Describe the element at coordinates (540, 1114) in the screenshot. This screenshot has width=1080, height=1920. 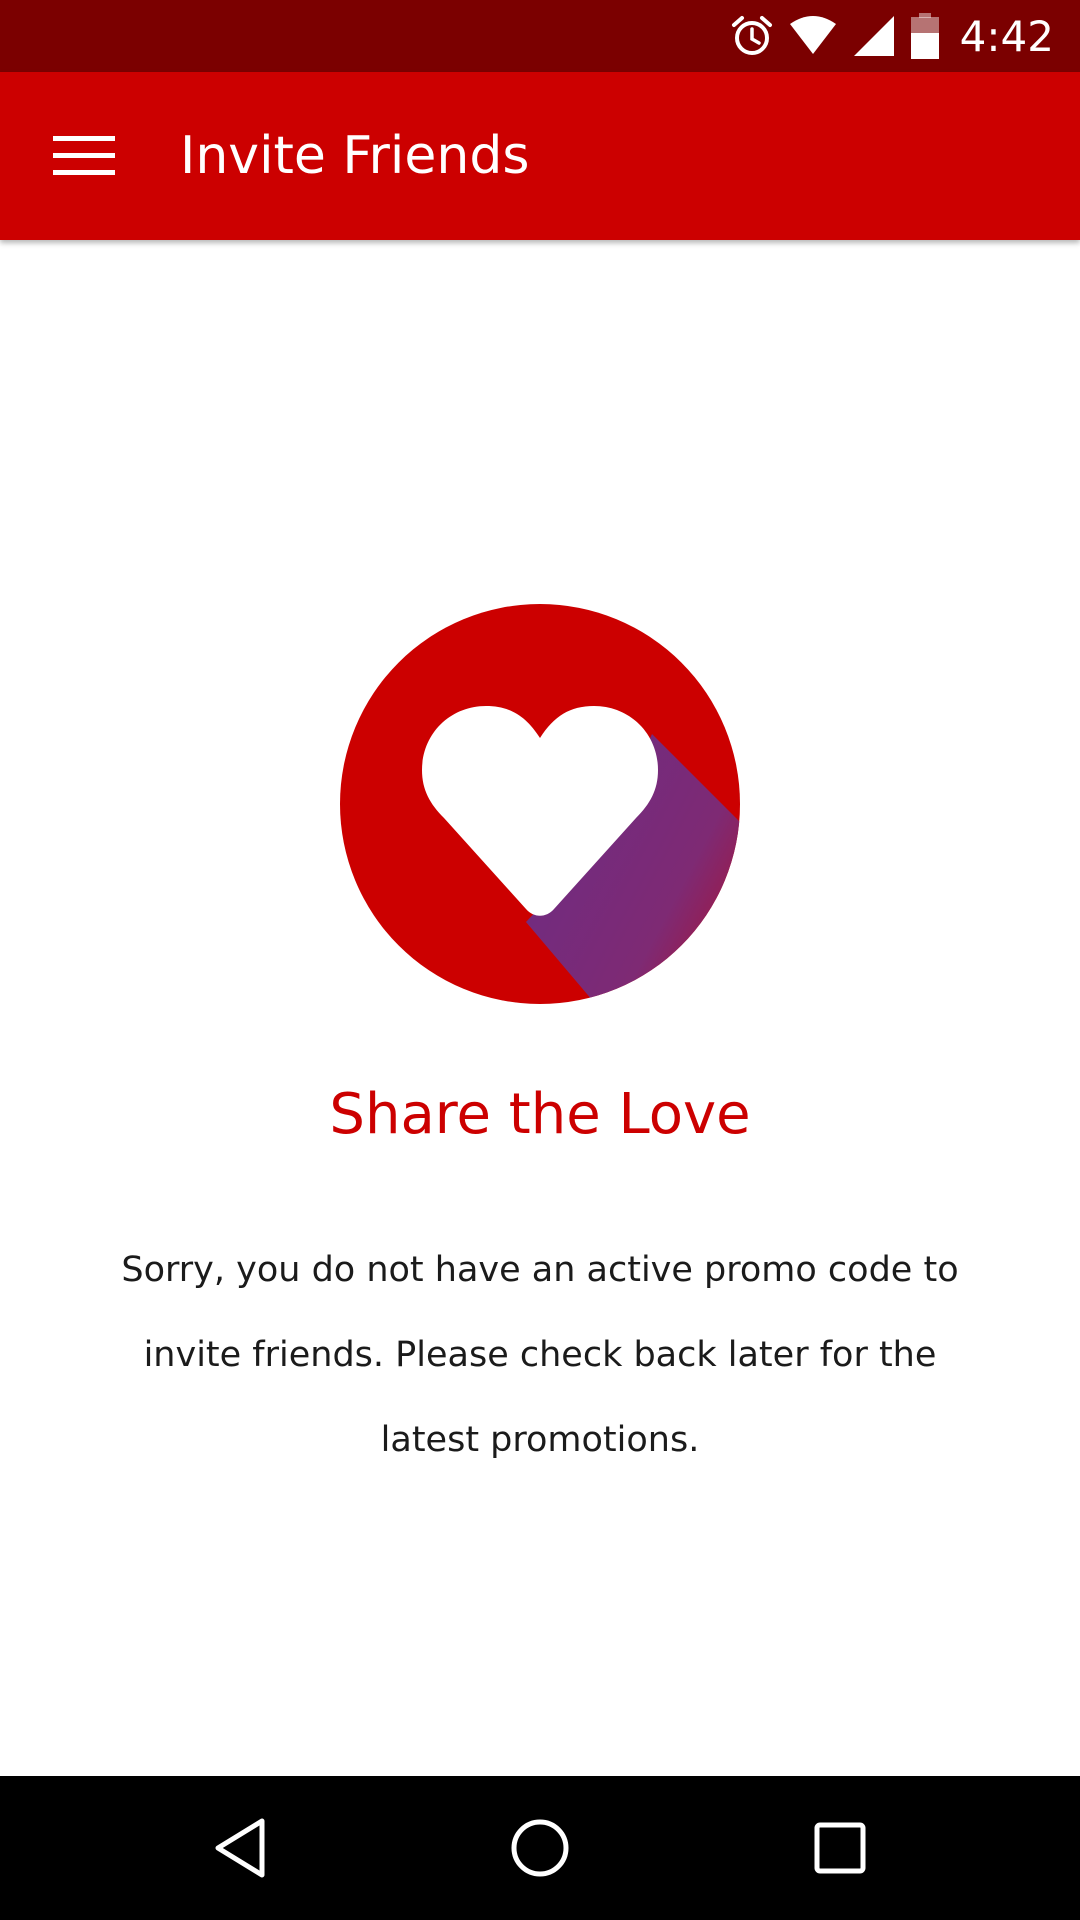
I see `headline: Share the Love` at that location.